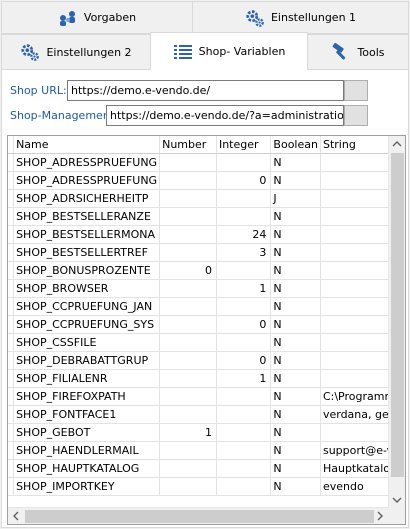 This screenshot has width=410, height=529. Describe the element at coordinates (87, 324) in the screenshot. I see `cell-name: SHOP_CCPRUEFUNG_SYS` at that location.